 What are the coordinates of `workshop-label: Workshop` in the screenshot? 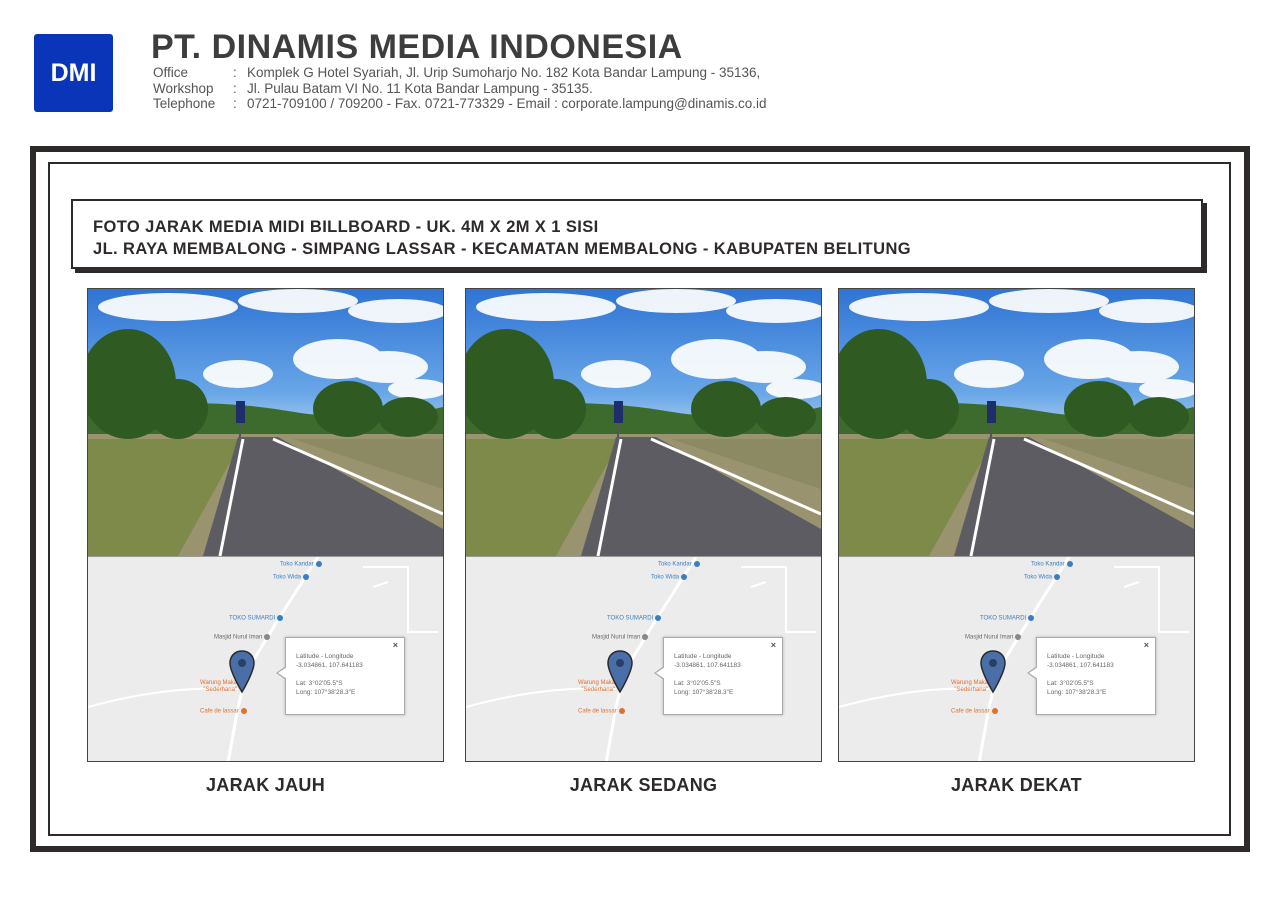 It's located at (183, 88).